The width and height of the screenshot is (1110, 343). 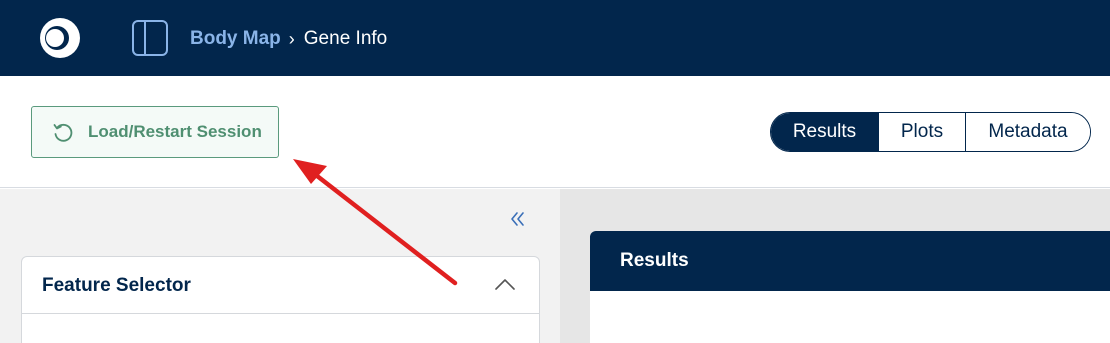 I want to click on double-chevron-left-icon, so click(x=518, y=219).